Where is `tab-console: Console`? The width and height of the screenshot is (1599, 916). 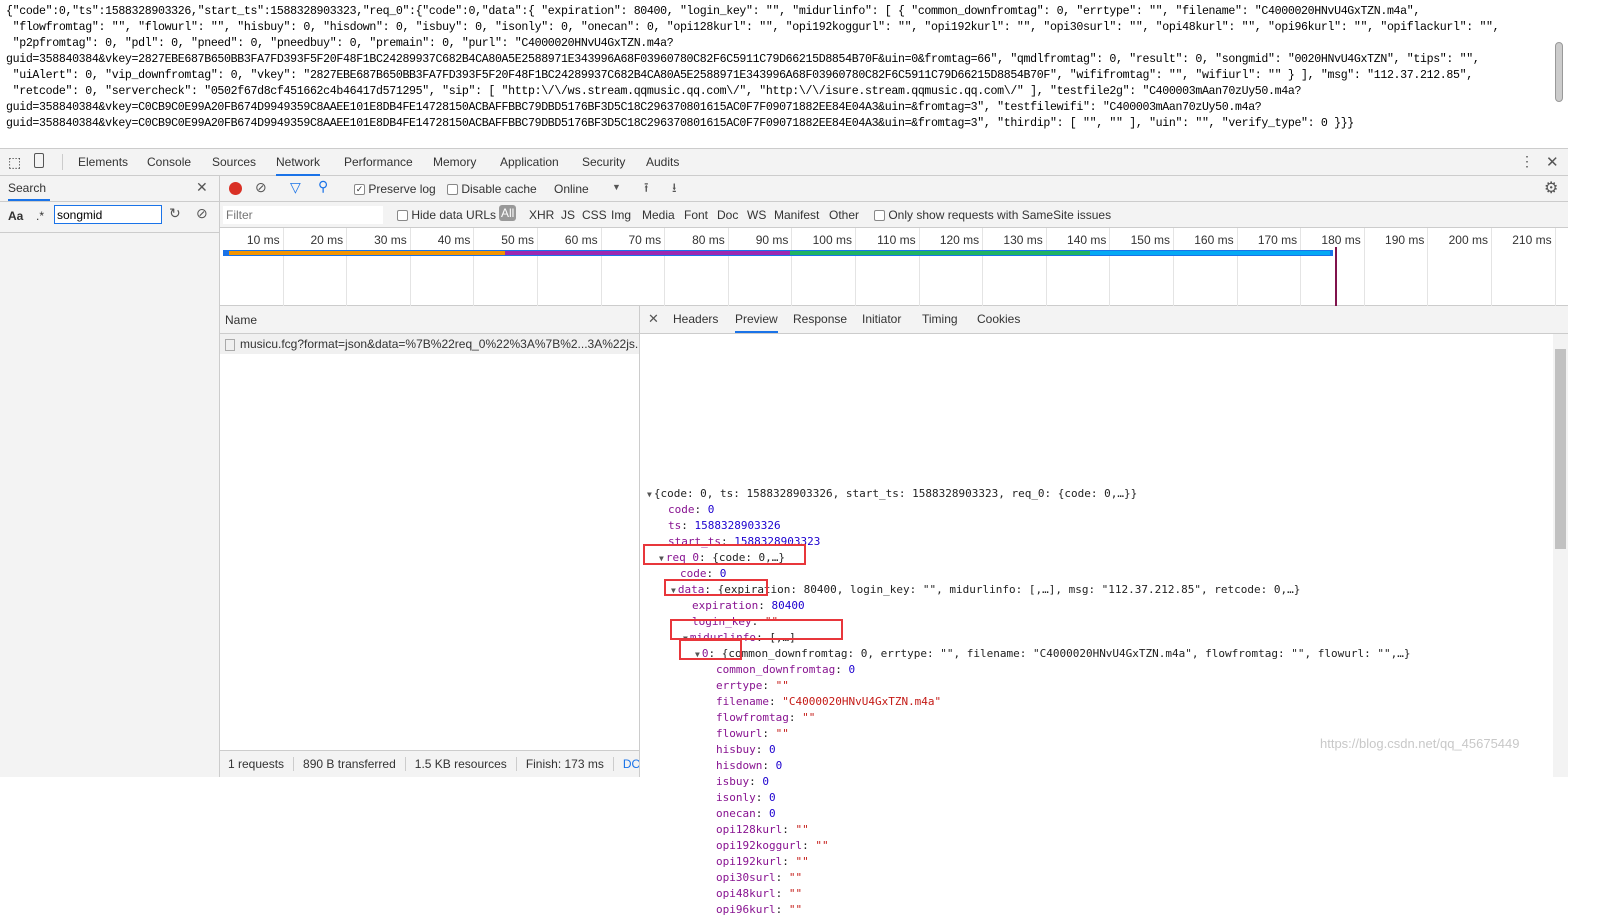
tab-console: Console is located at coordinates (169, 162).